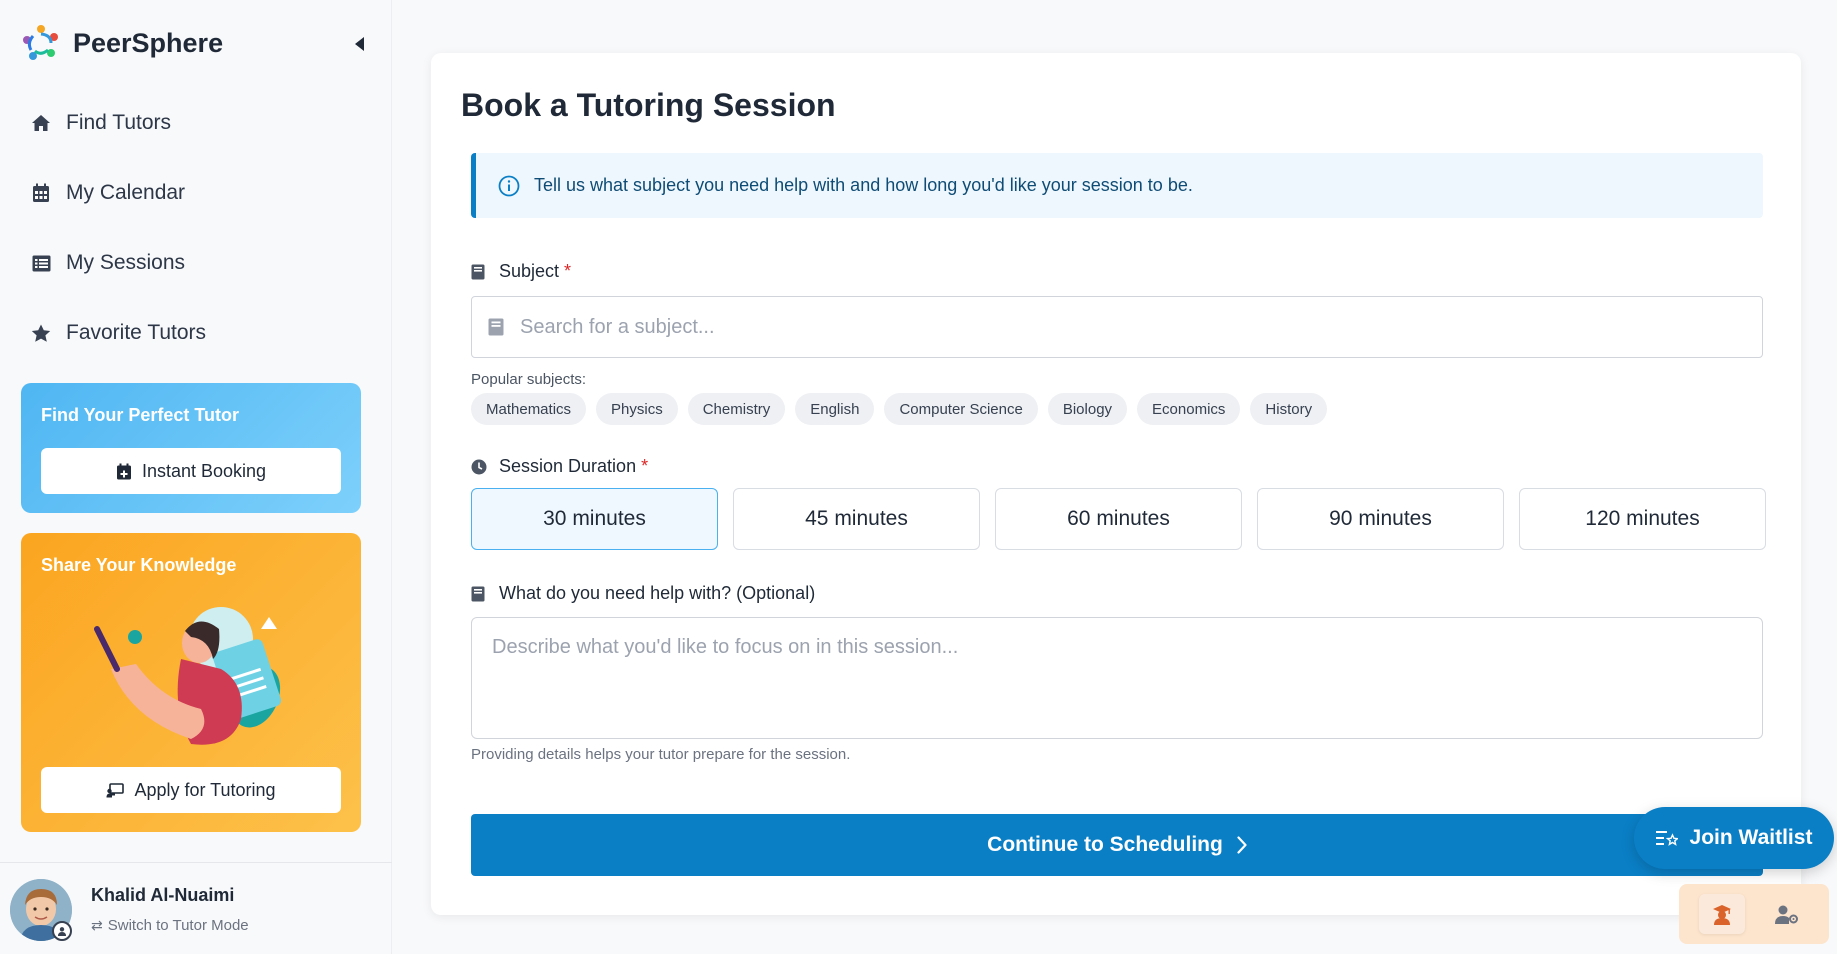 The image size is (1837, 954). Describe the element at coordinates (1380, 519) in the screenshot. I see `duration-option-90: 90 minutes` at that location.